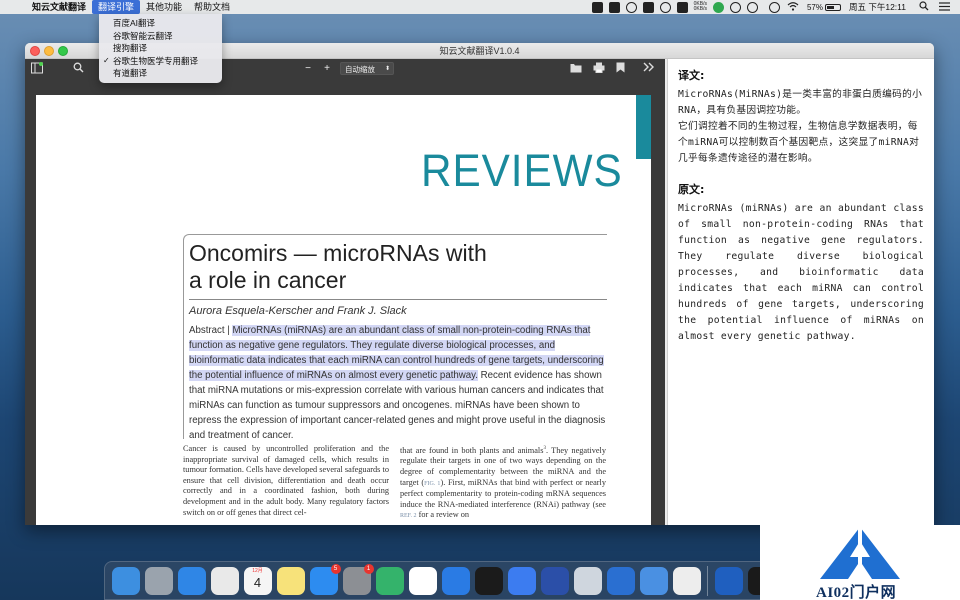 This screenshot has width=960, height=600. Describe the element at coordinates (691, 75) in the screenshot. I see `translated-heading: 译文:` at that location.